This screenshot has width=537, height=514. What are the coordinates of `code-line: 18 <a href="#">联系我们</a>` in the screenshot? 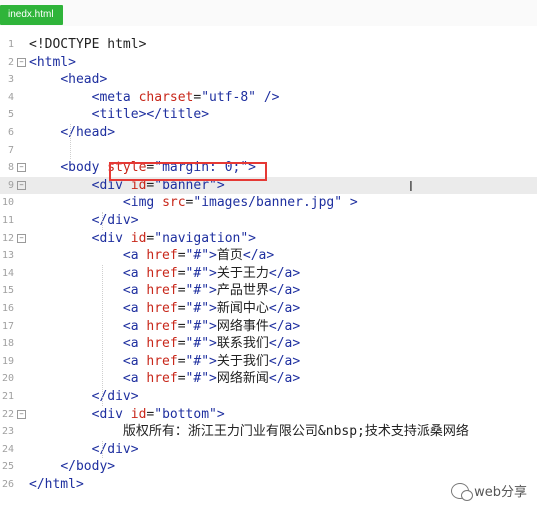 It's located at (268, 344).